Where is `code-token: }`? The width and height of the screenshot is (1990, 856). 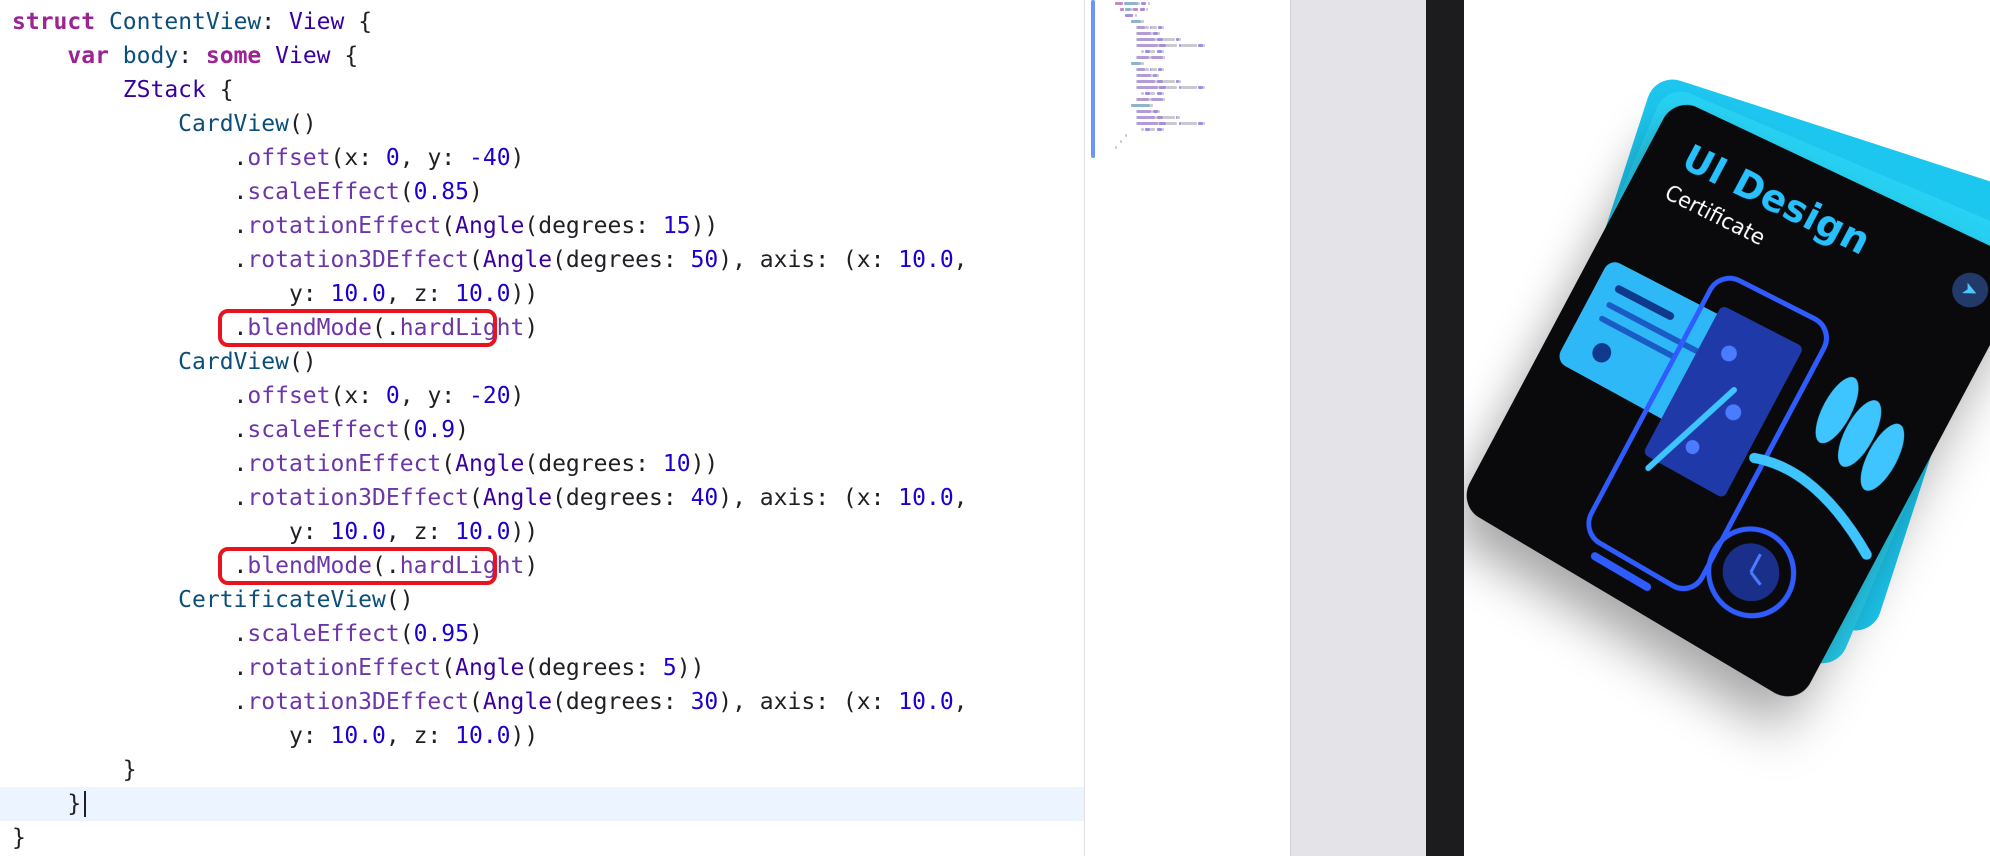
code-token: } is located at coordinates (74, 770).